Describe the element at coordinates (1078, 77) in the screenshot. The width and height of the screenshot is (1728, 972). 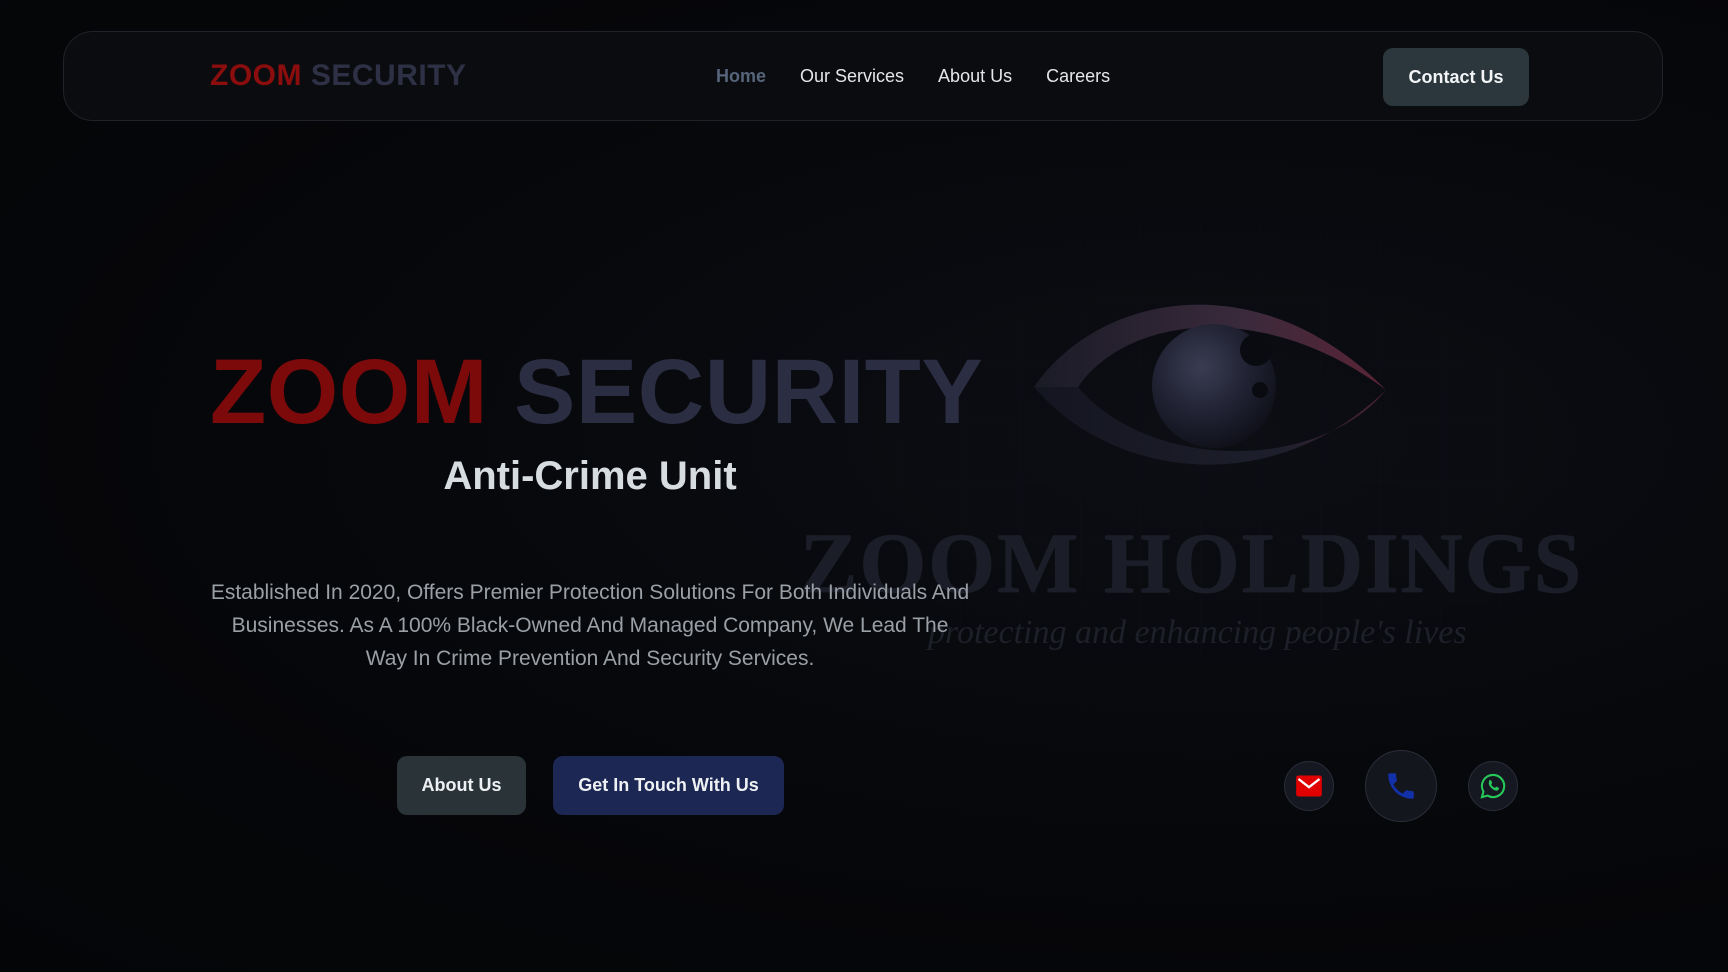
I see `nav-link-careers: Careers` at that location.